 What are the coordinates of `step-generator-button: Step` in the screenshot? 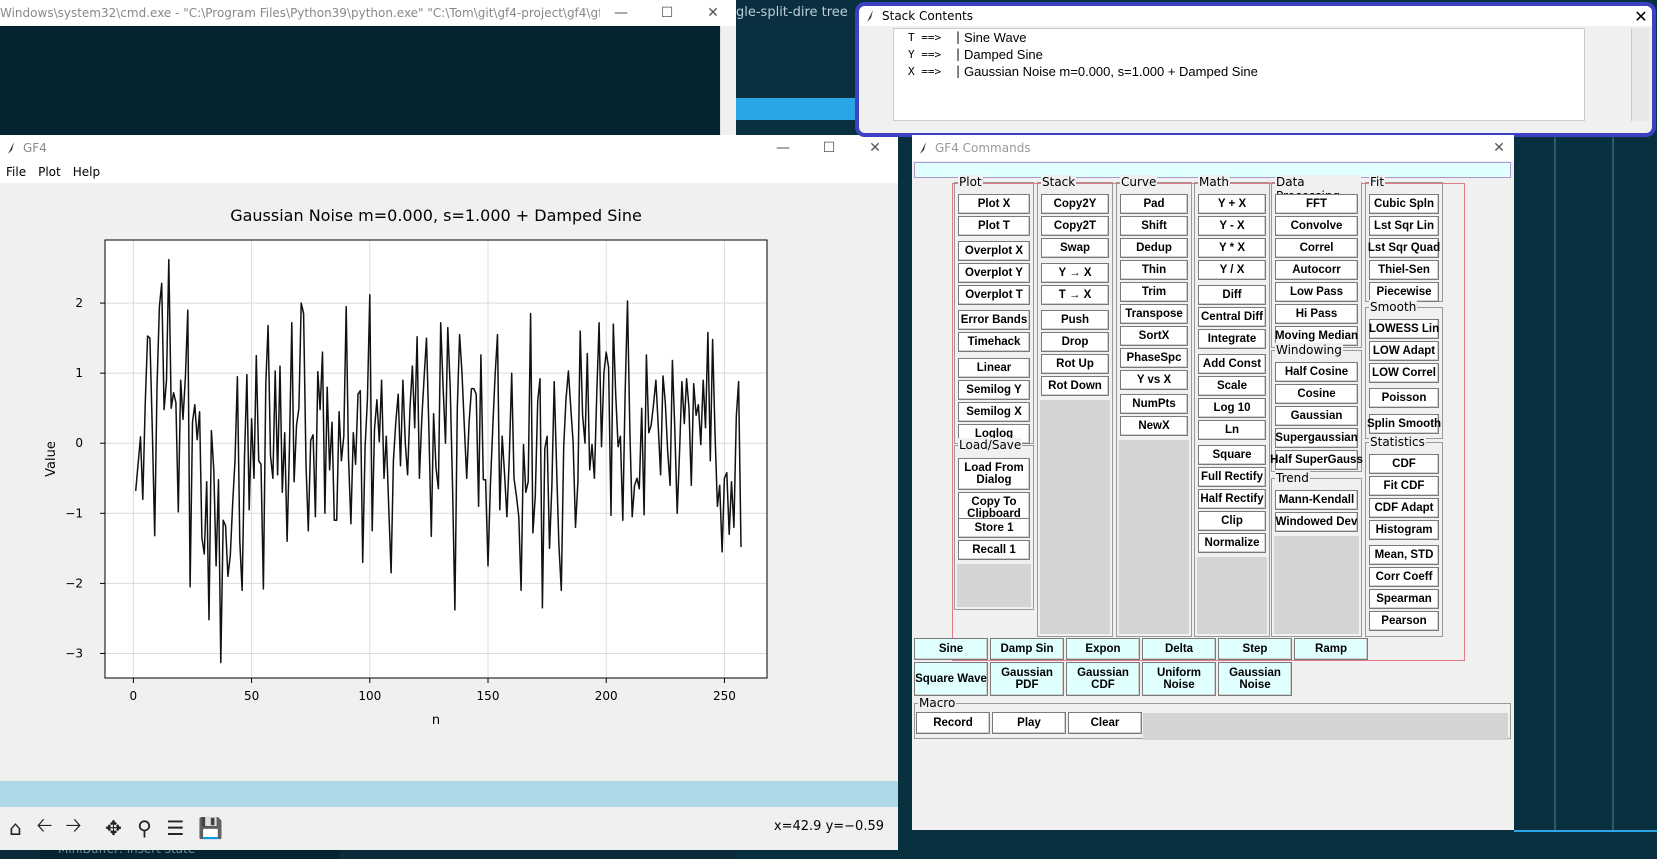 It's located at (1255, 649).